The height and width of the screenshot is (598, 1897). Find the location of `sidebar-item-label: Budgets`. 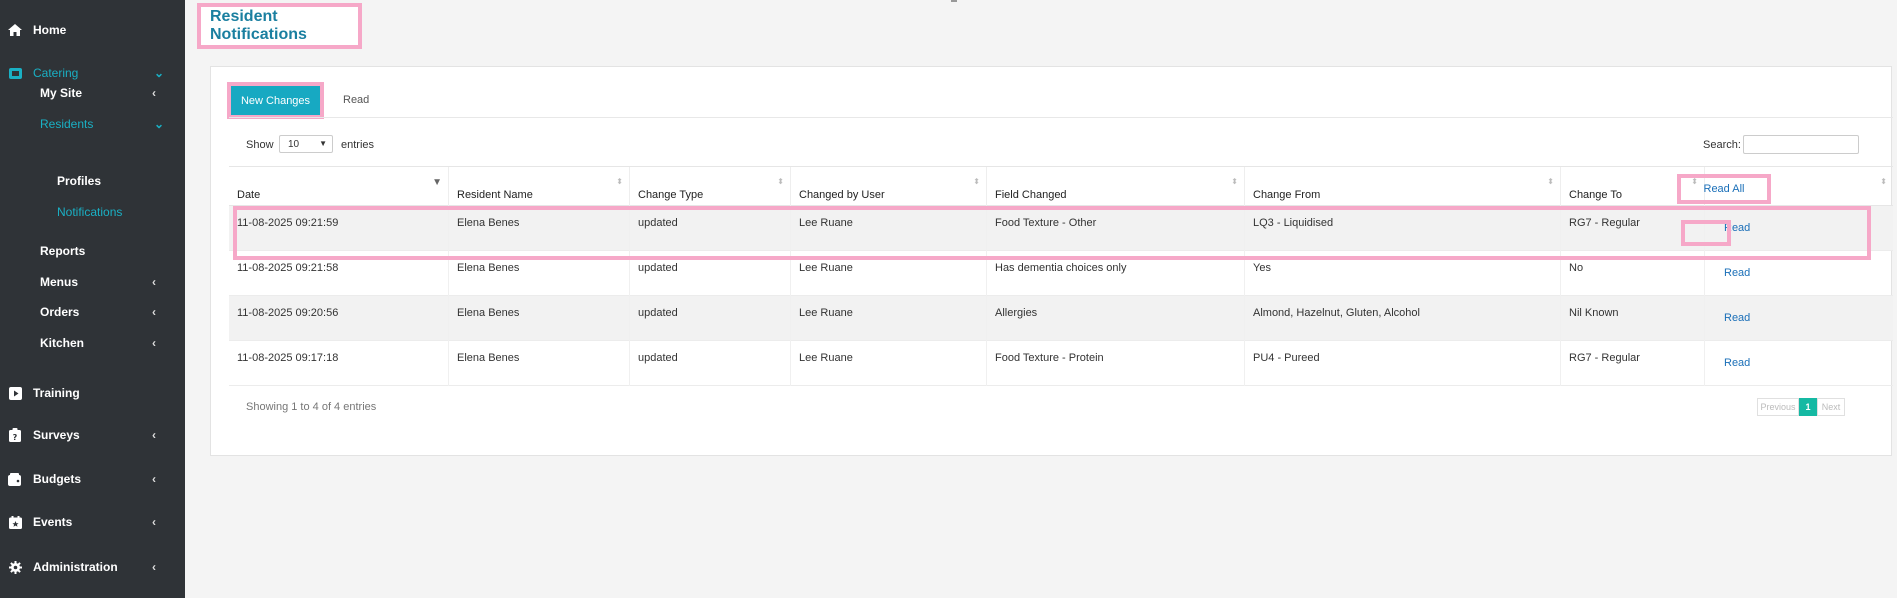

sidebar-item-label: Budgets is located at coordinates (57, 479).